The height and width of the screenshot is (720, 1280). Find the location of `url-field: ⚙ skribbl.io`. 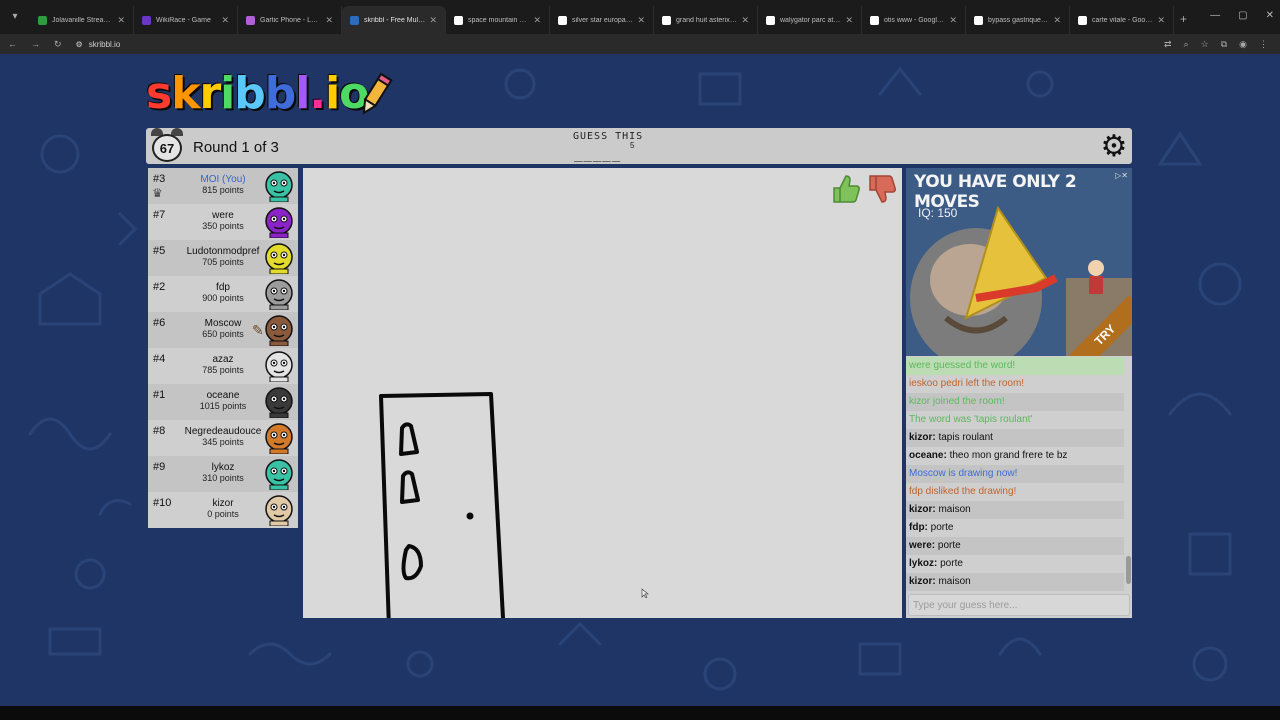

url-field: ⚙ skribbl.io is located at coordinates (98, 44).